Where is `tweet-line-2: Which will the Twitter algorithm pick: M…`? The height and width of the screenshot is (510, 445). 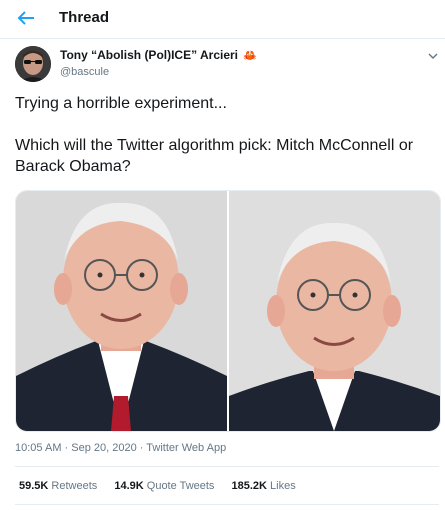 tweet-line-2: Which will the Twitter algorithm pick: M… is located at coordinates (214, 156).